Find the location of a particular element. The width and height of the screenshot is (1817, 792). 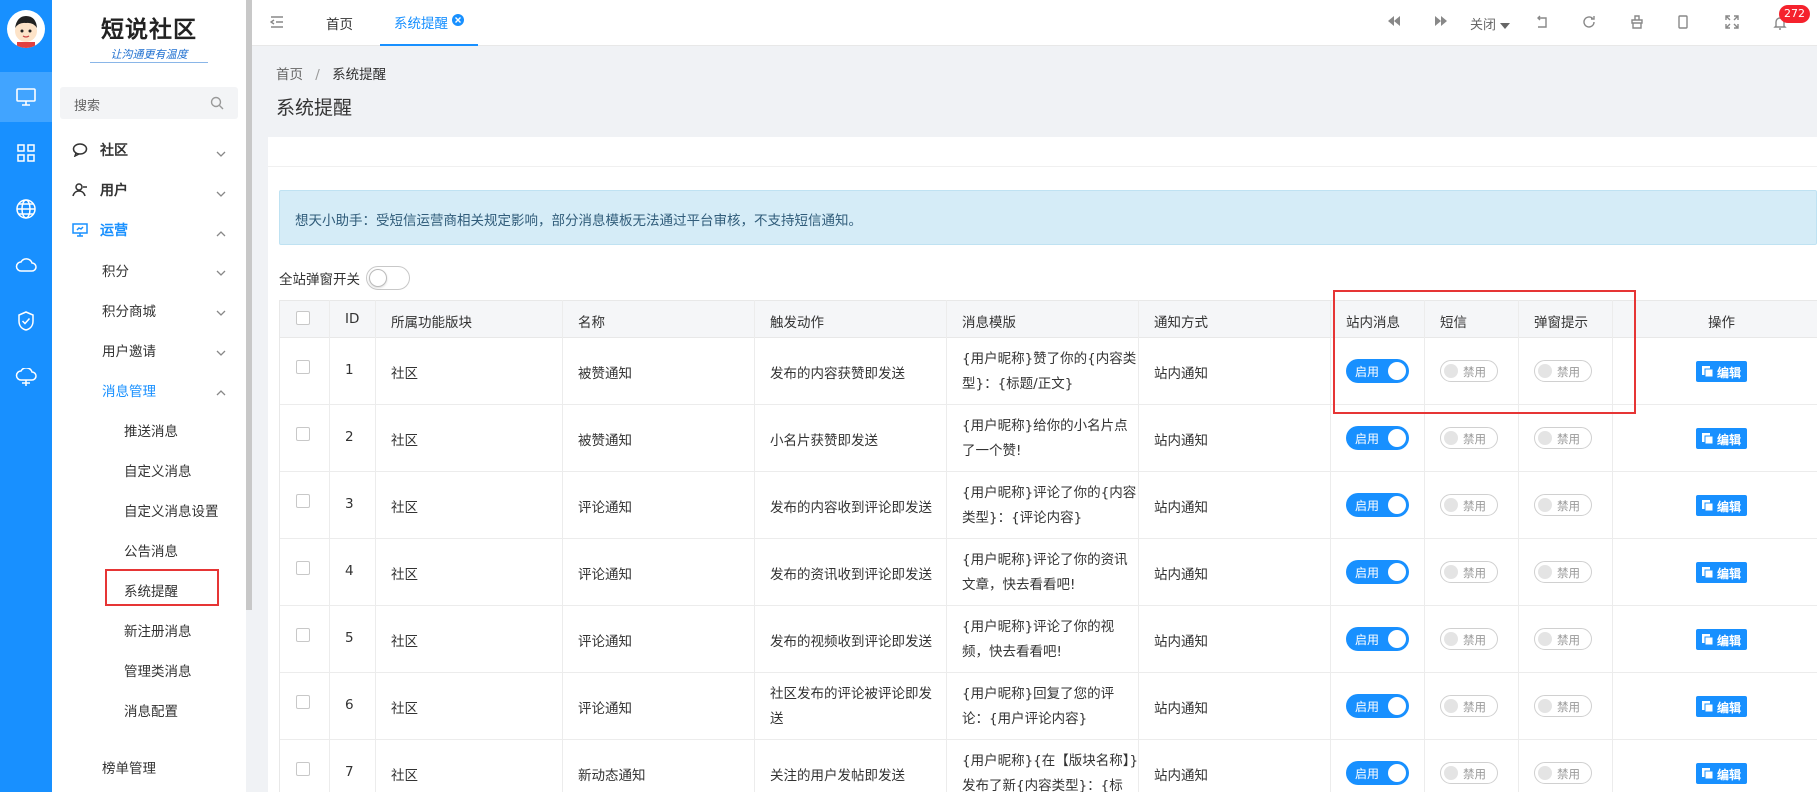

cell-action: 发布的视频收到评论即发送 is located at coordinates (851, 642).